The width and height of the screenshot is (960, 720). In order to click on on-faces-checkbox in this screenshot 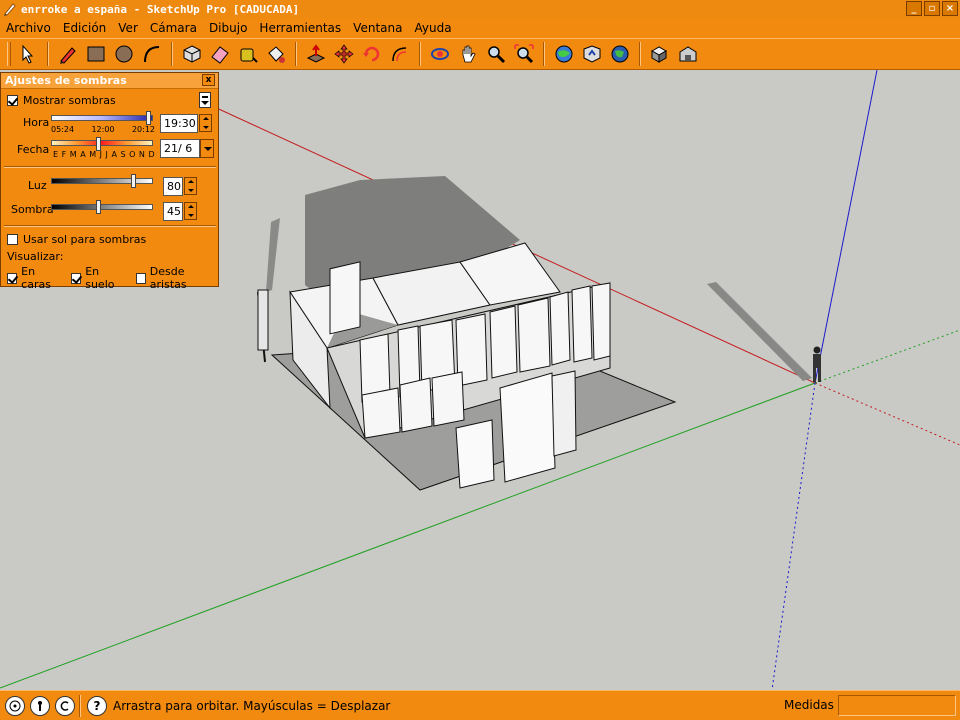, I will do `click(12, 278)`.